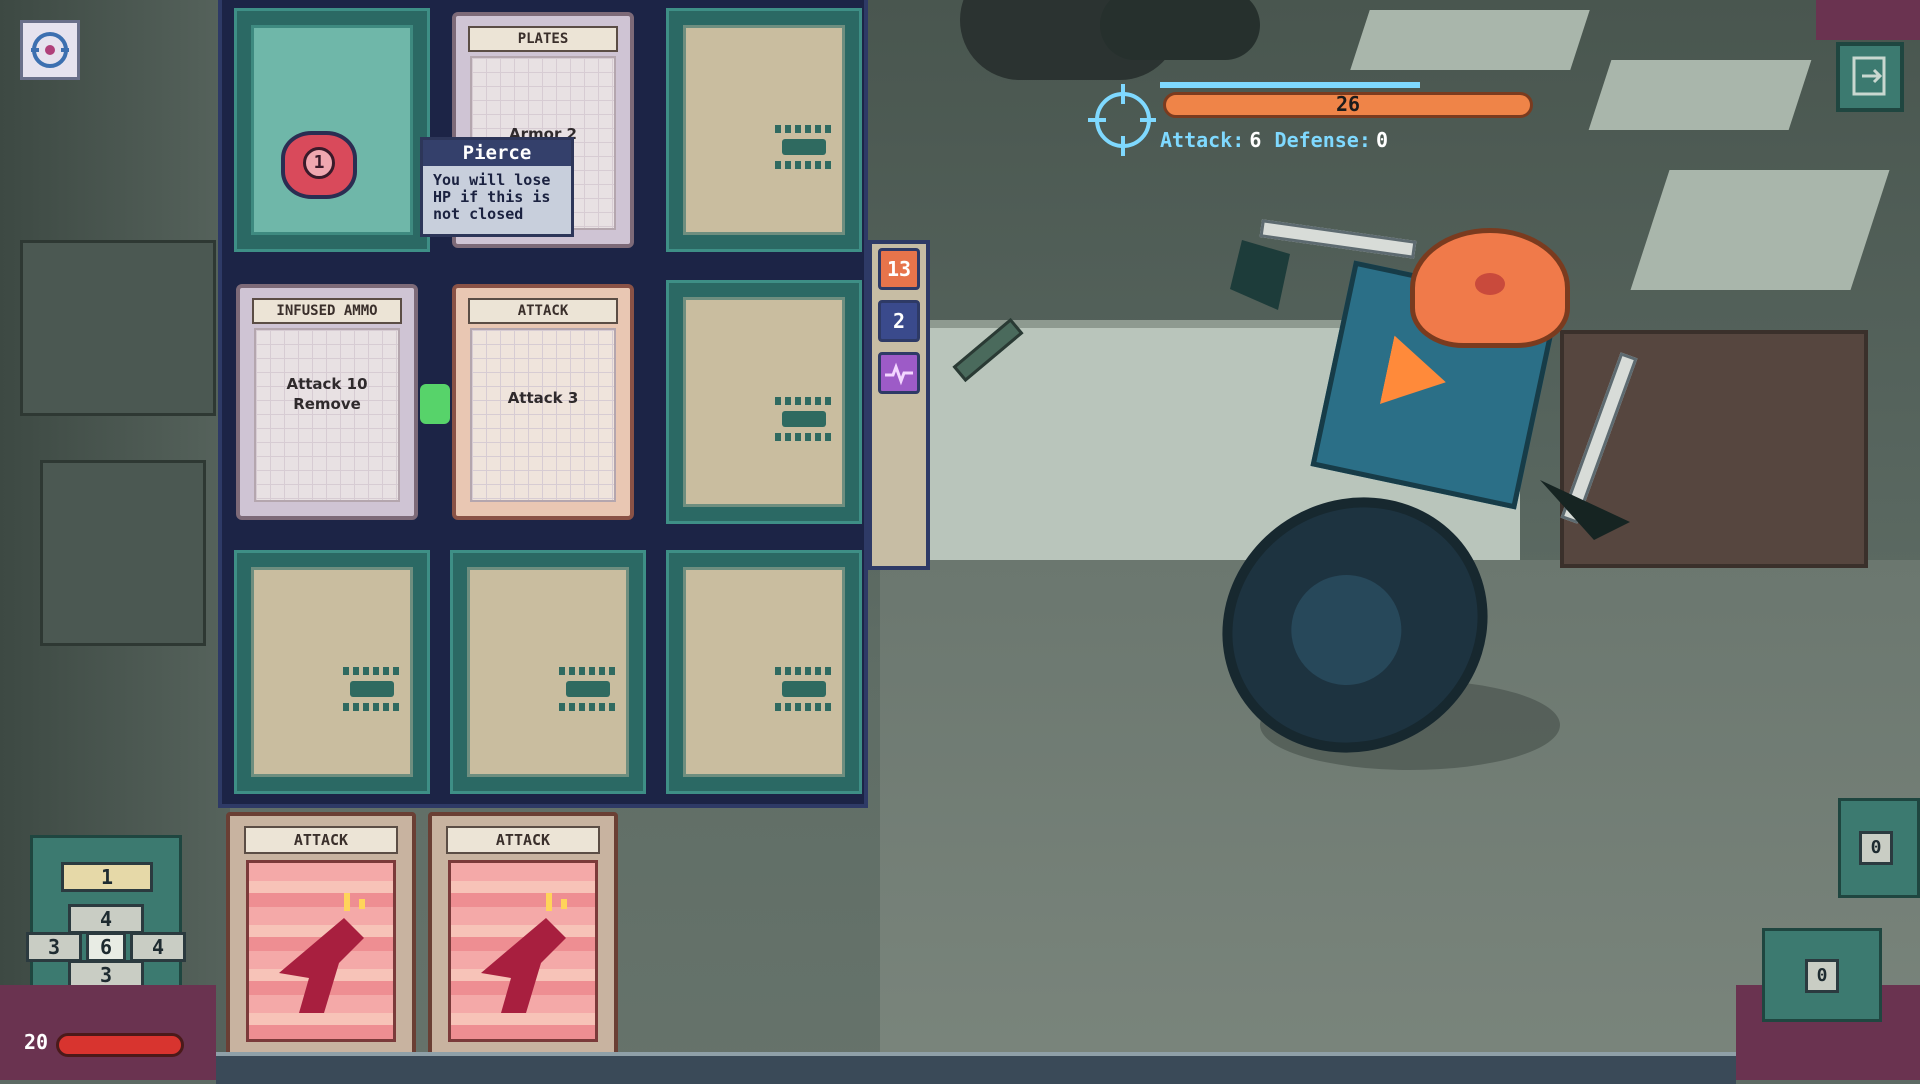  I want to click on pierce-token: 1, so click(319, 165).